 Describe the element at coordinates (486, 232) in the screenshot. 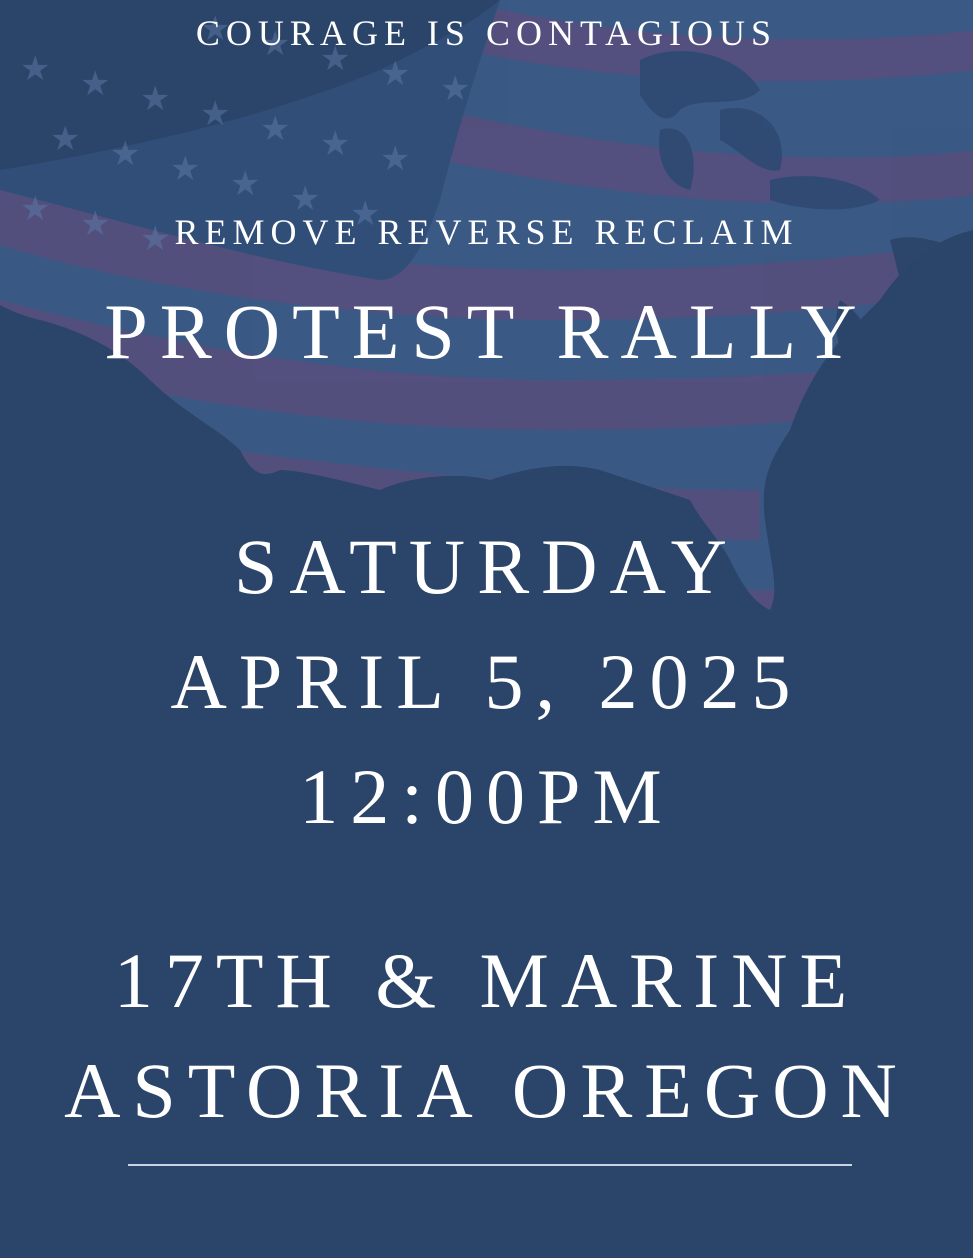

I see `subtitle: REMOVE REVERSE RECLAIM` at that location.